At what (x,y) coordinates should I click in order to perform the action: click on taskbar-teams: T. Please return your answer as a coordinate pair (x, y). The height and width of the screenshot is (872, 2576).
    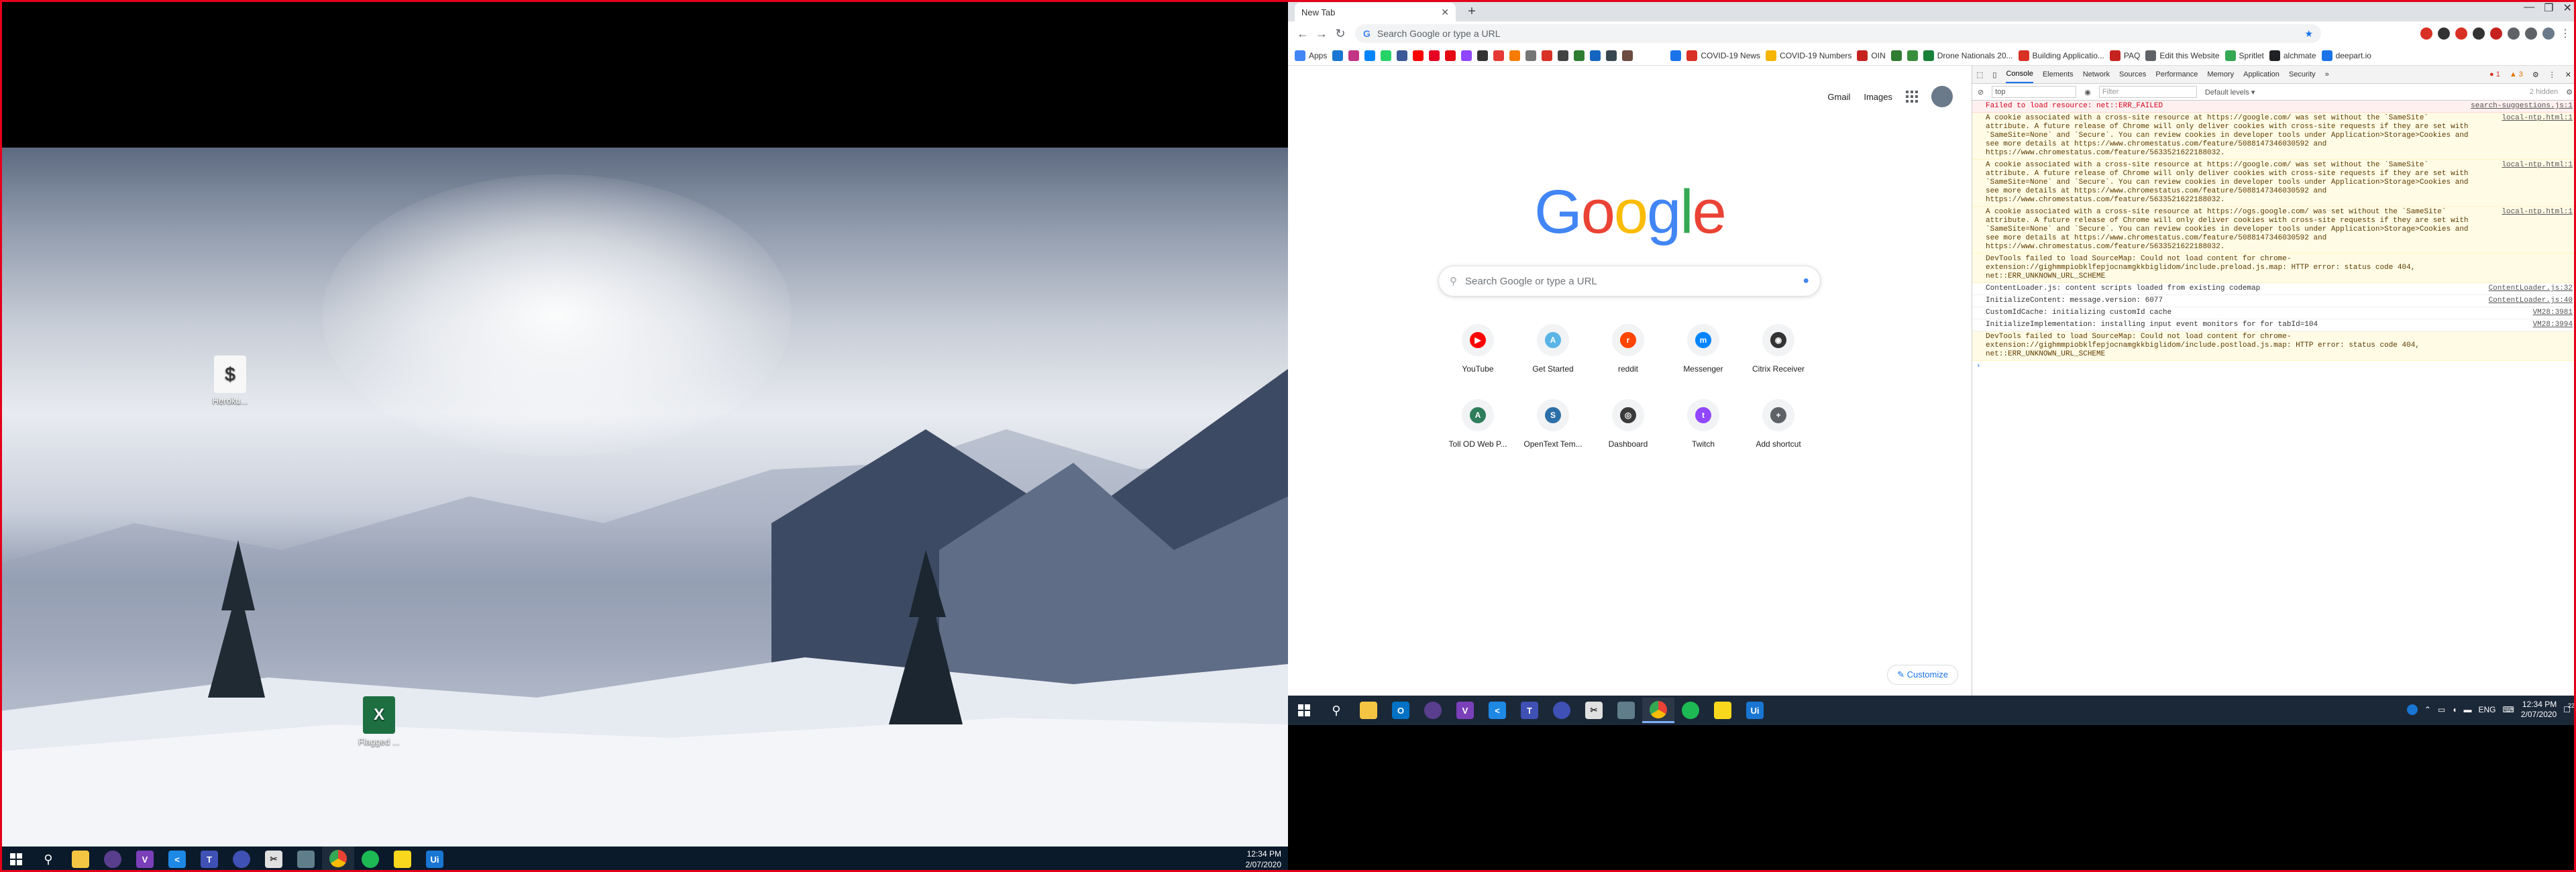
    Looking at the image, I should click on (1529, 710).